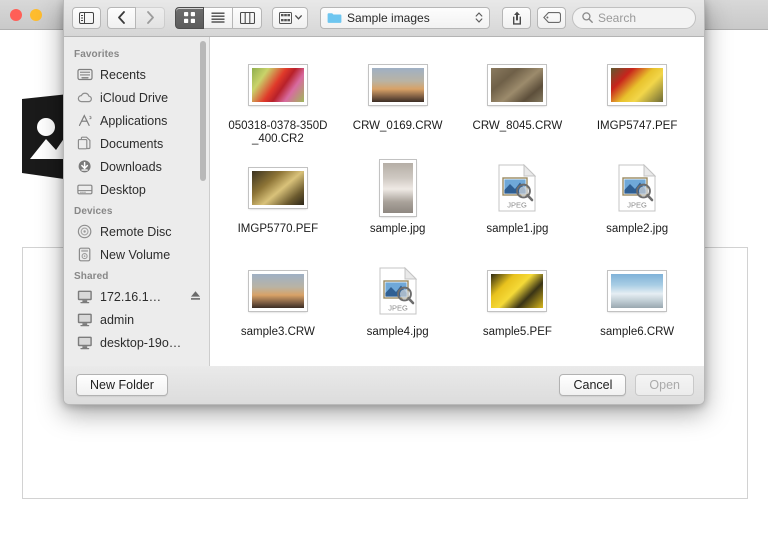 This screenshot has height=543, width=768. I want to click on footer-right-buttons: Cancel Open, so click(626, 385).